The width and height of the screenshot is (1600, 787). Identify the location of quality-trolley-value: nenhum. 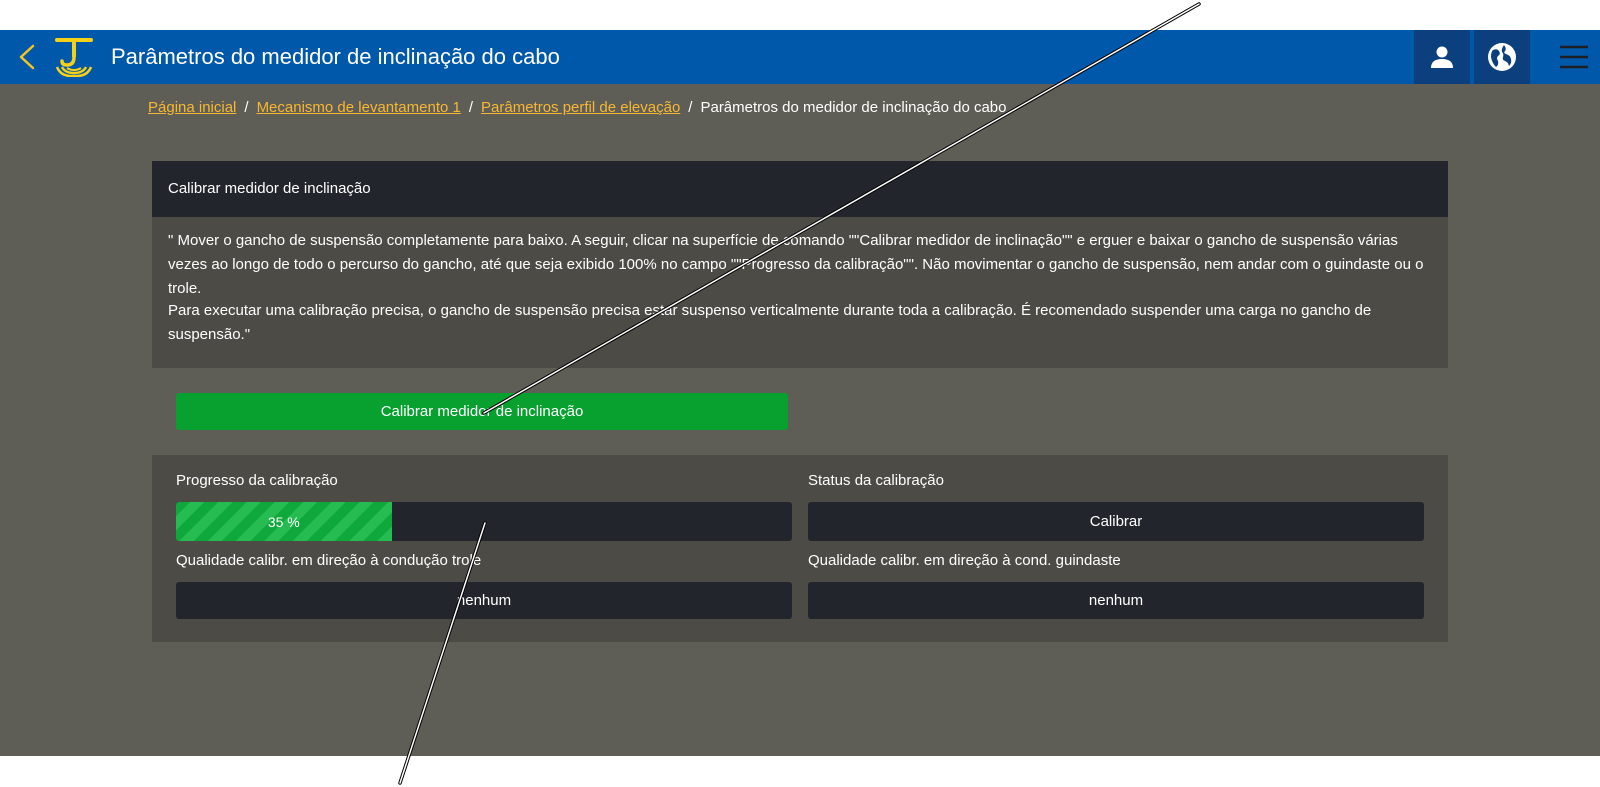
(484, 600).